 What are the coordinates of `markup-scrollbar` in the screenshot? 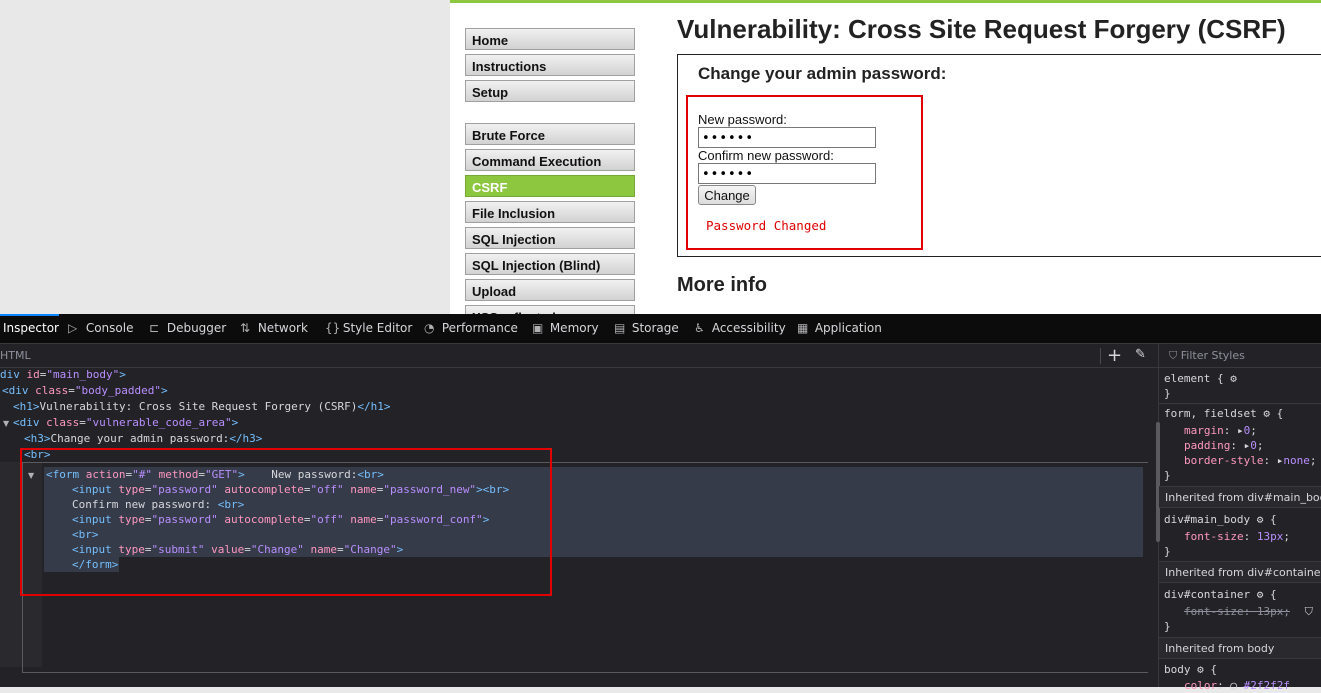 It's located at (1158, 482).